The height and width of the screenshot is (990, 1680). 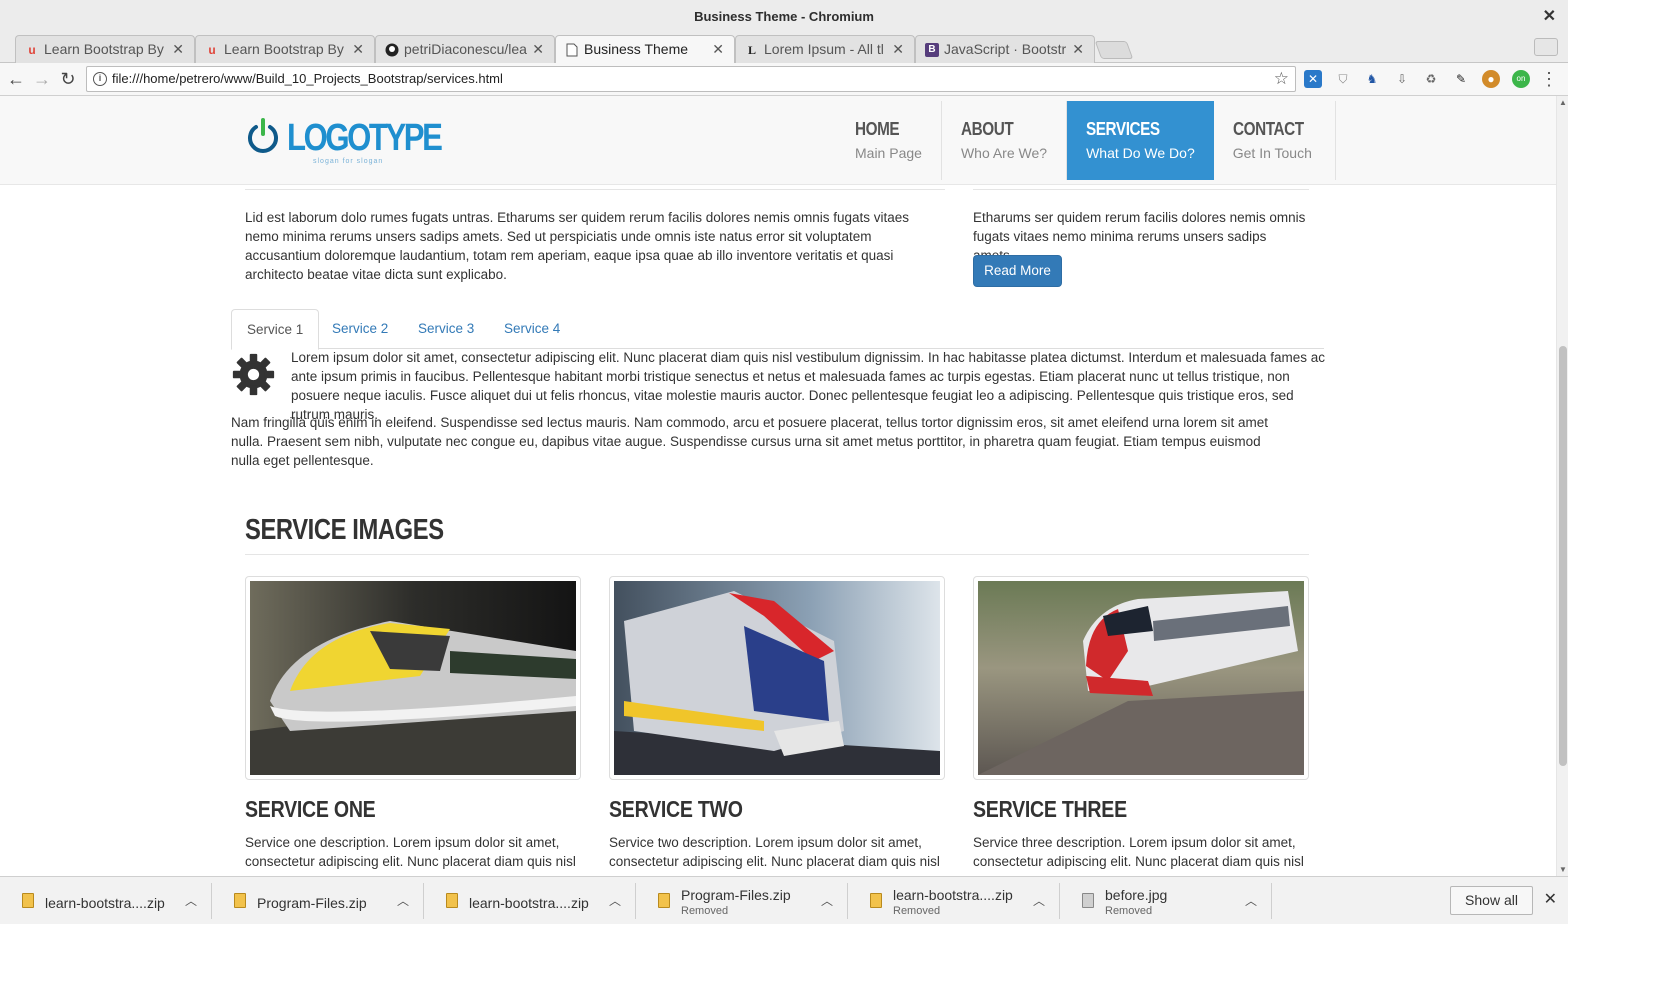 What do you see at coordinates (1402, 79) in the screenshot?
I see `download-extension-icon: ⇩` at bounding box center [1402, 79].